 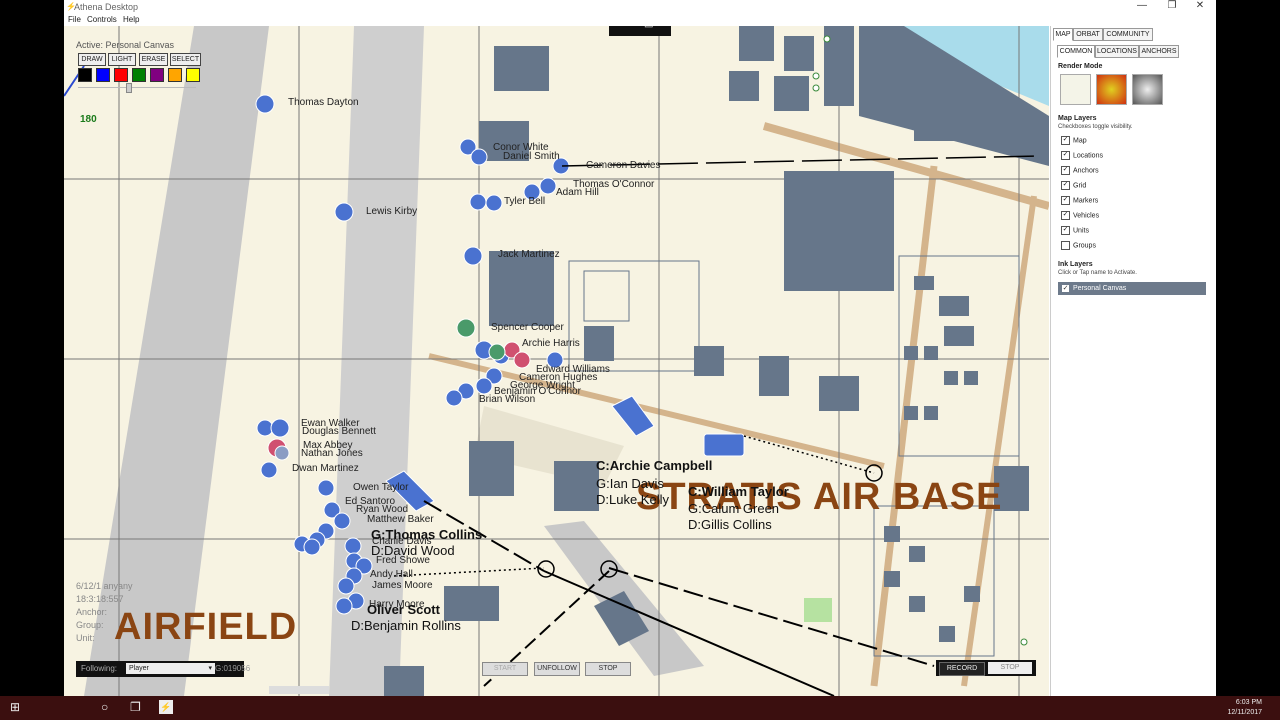 What do you see at coordinates (557, 669) in the screenshot?
I see `unfollow-button: UNFOLLOW` at bounding box center [557, 669].